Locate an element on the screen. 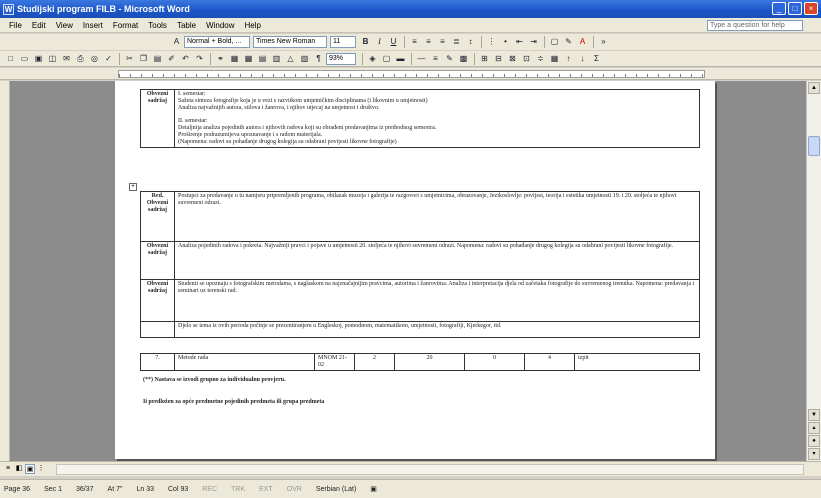  insert-rows-icon: ⊞ is located at coordinates (484, 59).